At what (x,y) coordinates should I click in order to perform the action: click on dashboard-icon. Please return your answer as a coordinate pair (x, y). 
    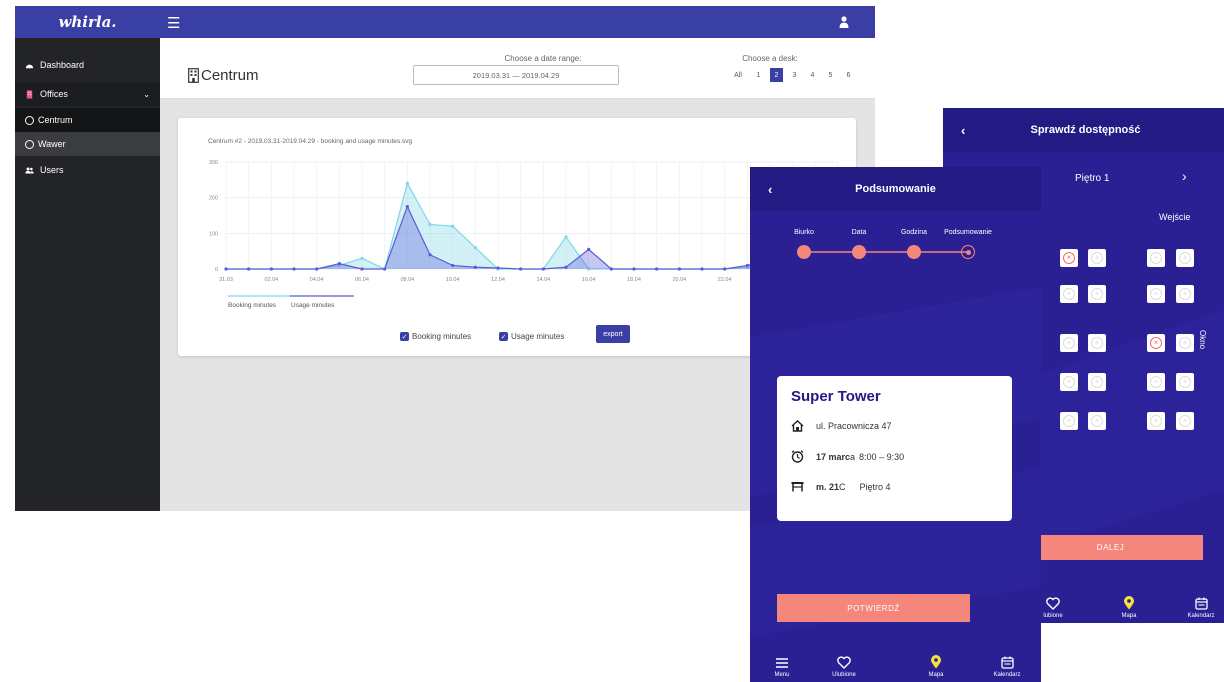
    Looking at the image, I should click on (29, 66).